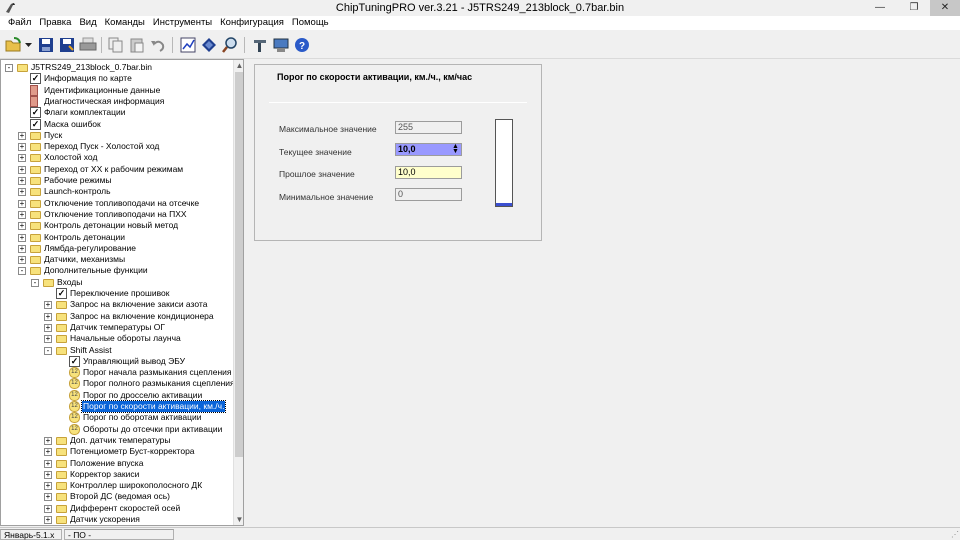  What do you see at coordinates (117, 485) in the screenshot?
I see `tree-item: + Контроллер широкополосного ДК` at bounding box center [117, 485].